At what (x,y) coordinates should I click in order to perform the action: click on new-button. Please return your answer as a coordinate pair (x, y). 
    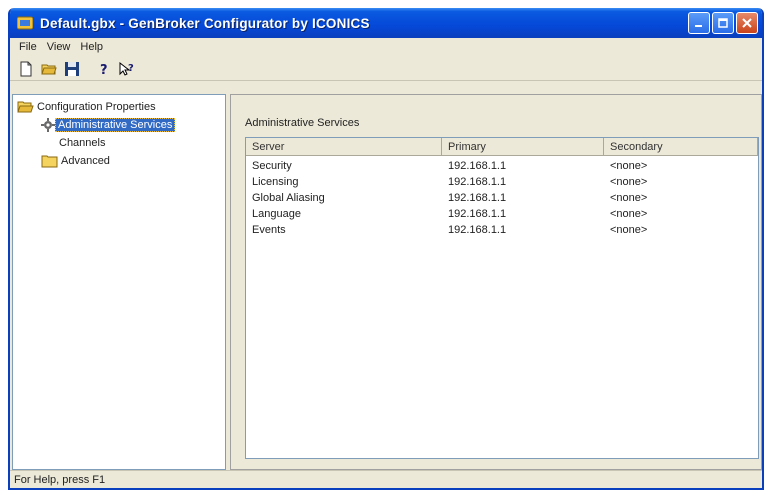
    Looking at the image, I should click on (26, 69).